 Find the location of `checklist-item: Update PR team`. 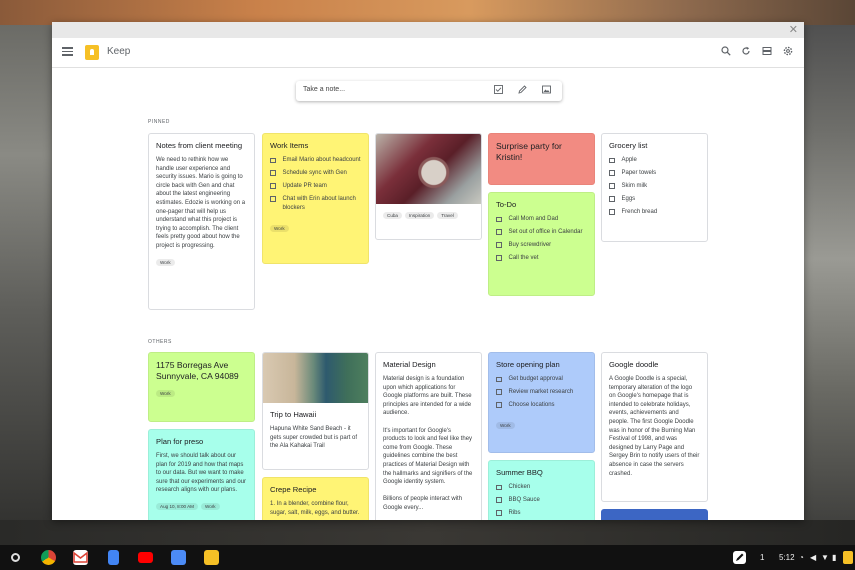

checklist-item: Update PR team is located at coordinates (315, 186).